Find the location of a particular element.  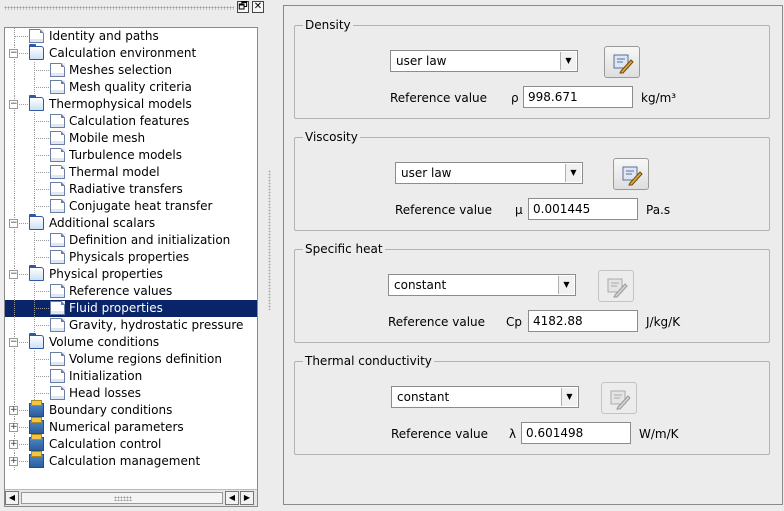

tree-item-volume-regions-definition: Volume regions definition is located at coordinates (131, 359).